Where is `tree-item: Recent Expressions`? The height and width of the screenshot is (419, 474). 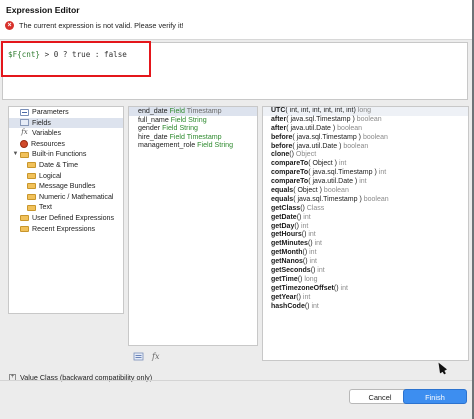
tree-item: Recent Expressions is located at coordinates (66, 229).